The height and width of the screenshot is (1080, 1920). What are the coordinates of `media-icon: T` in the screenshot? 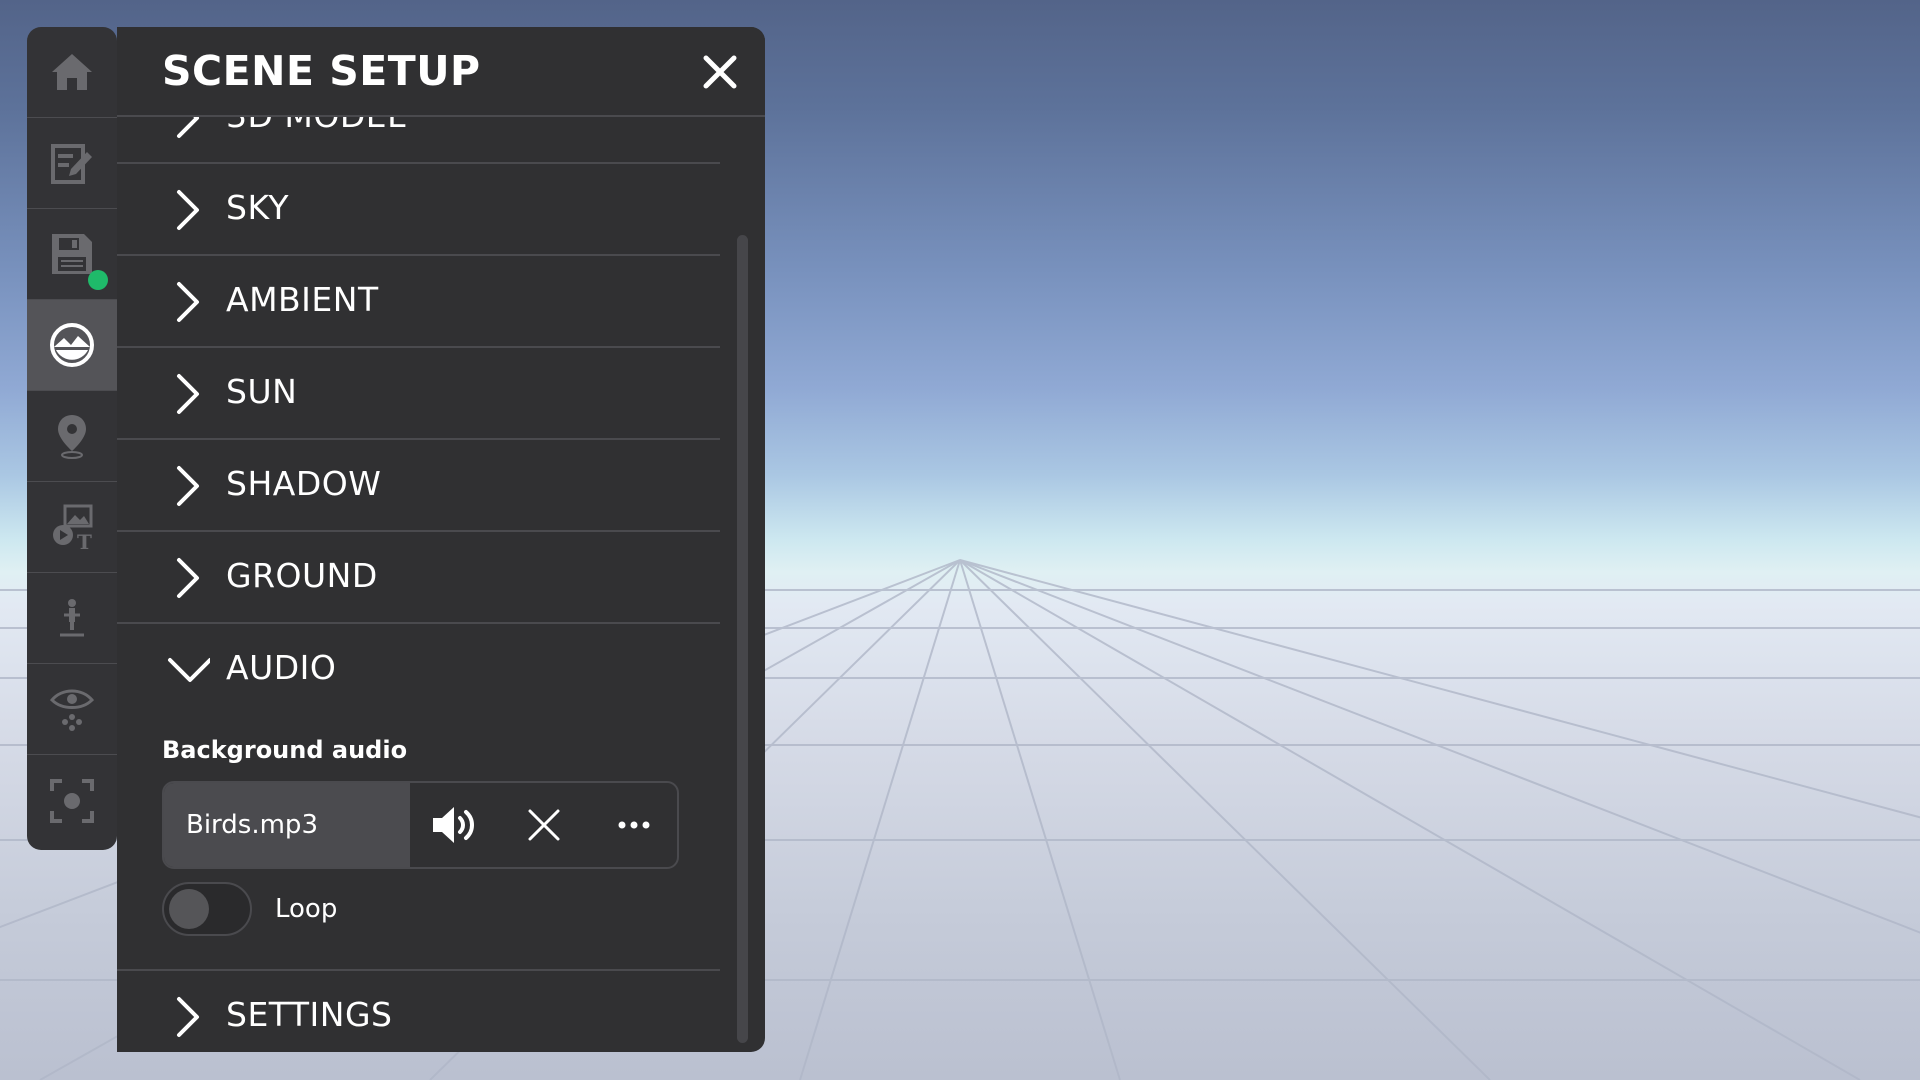 It's located at (73, 528).